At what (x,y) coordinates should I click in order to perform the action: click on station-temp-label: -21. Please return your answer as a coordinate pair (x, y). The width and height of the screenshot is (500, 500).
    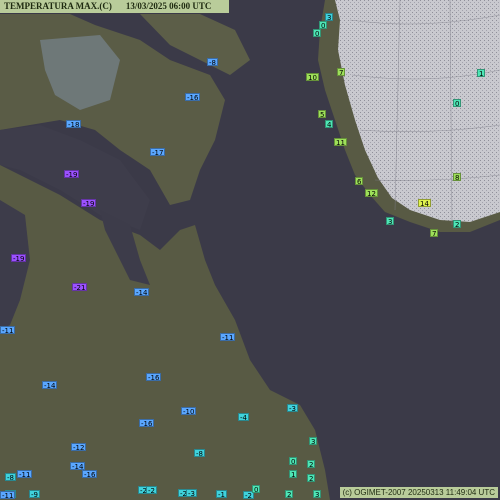
    Looking at the image, I should click on (80, 287).